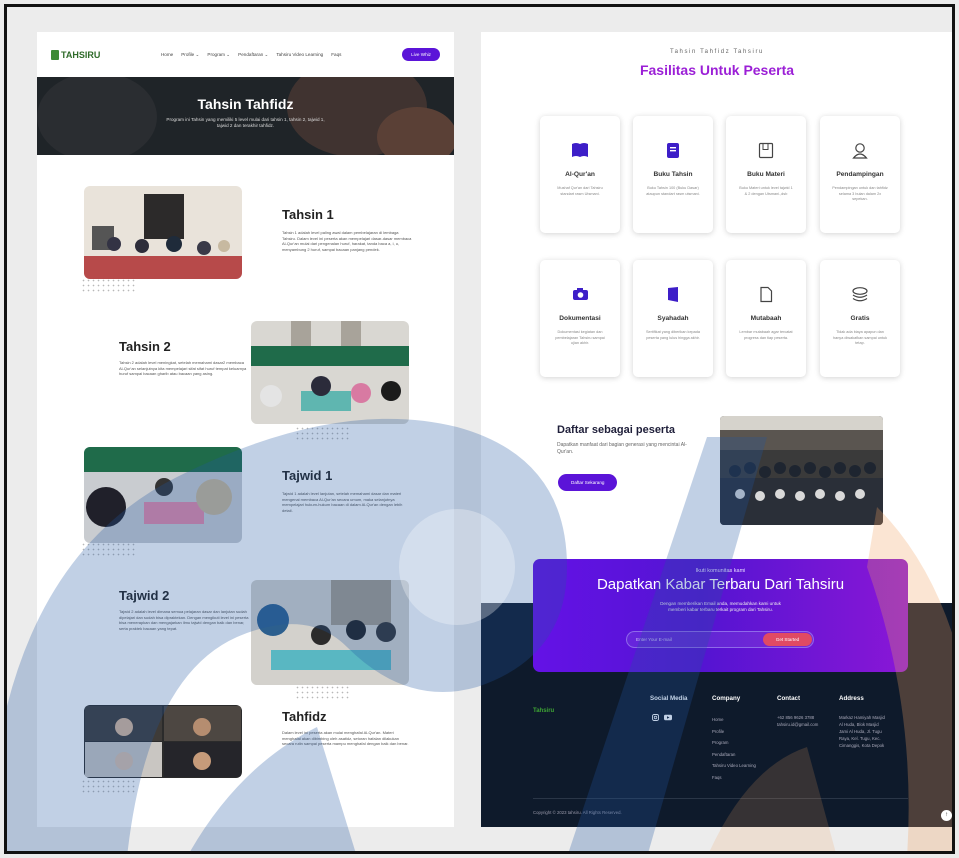  What do you see at coordinates (717, 70) in the screenshot?
I see `facilities-title: Fasilitas Untuk Peserta` at bounding box center [717, 70].